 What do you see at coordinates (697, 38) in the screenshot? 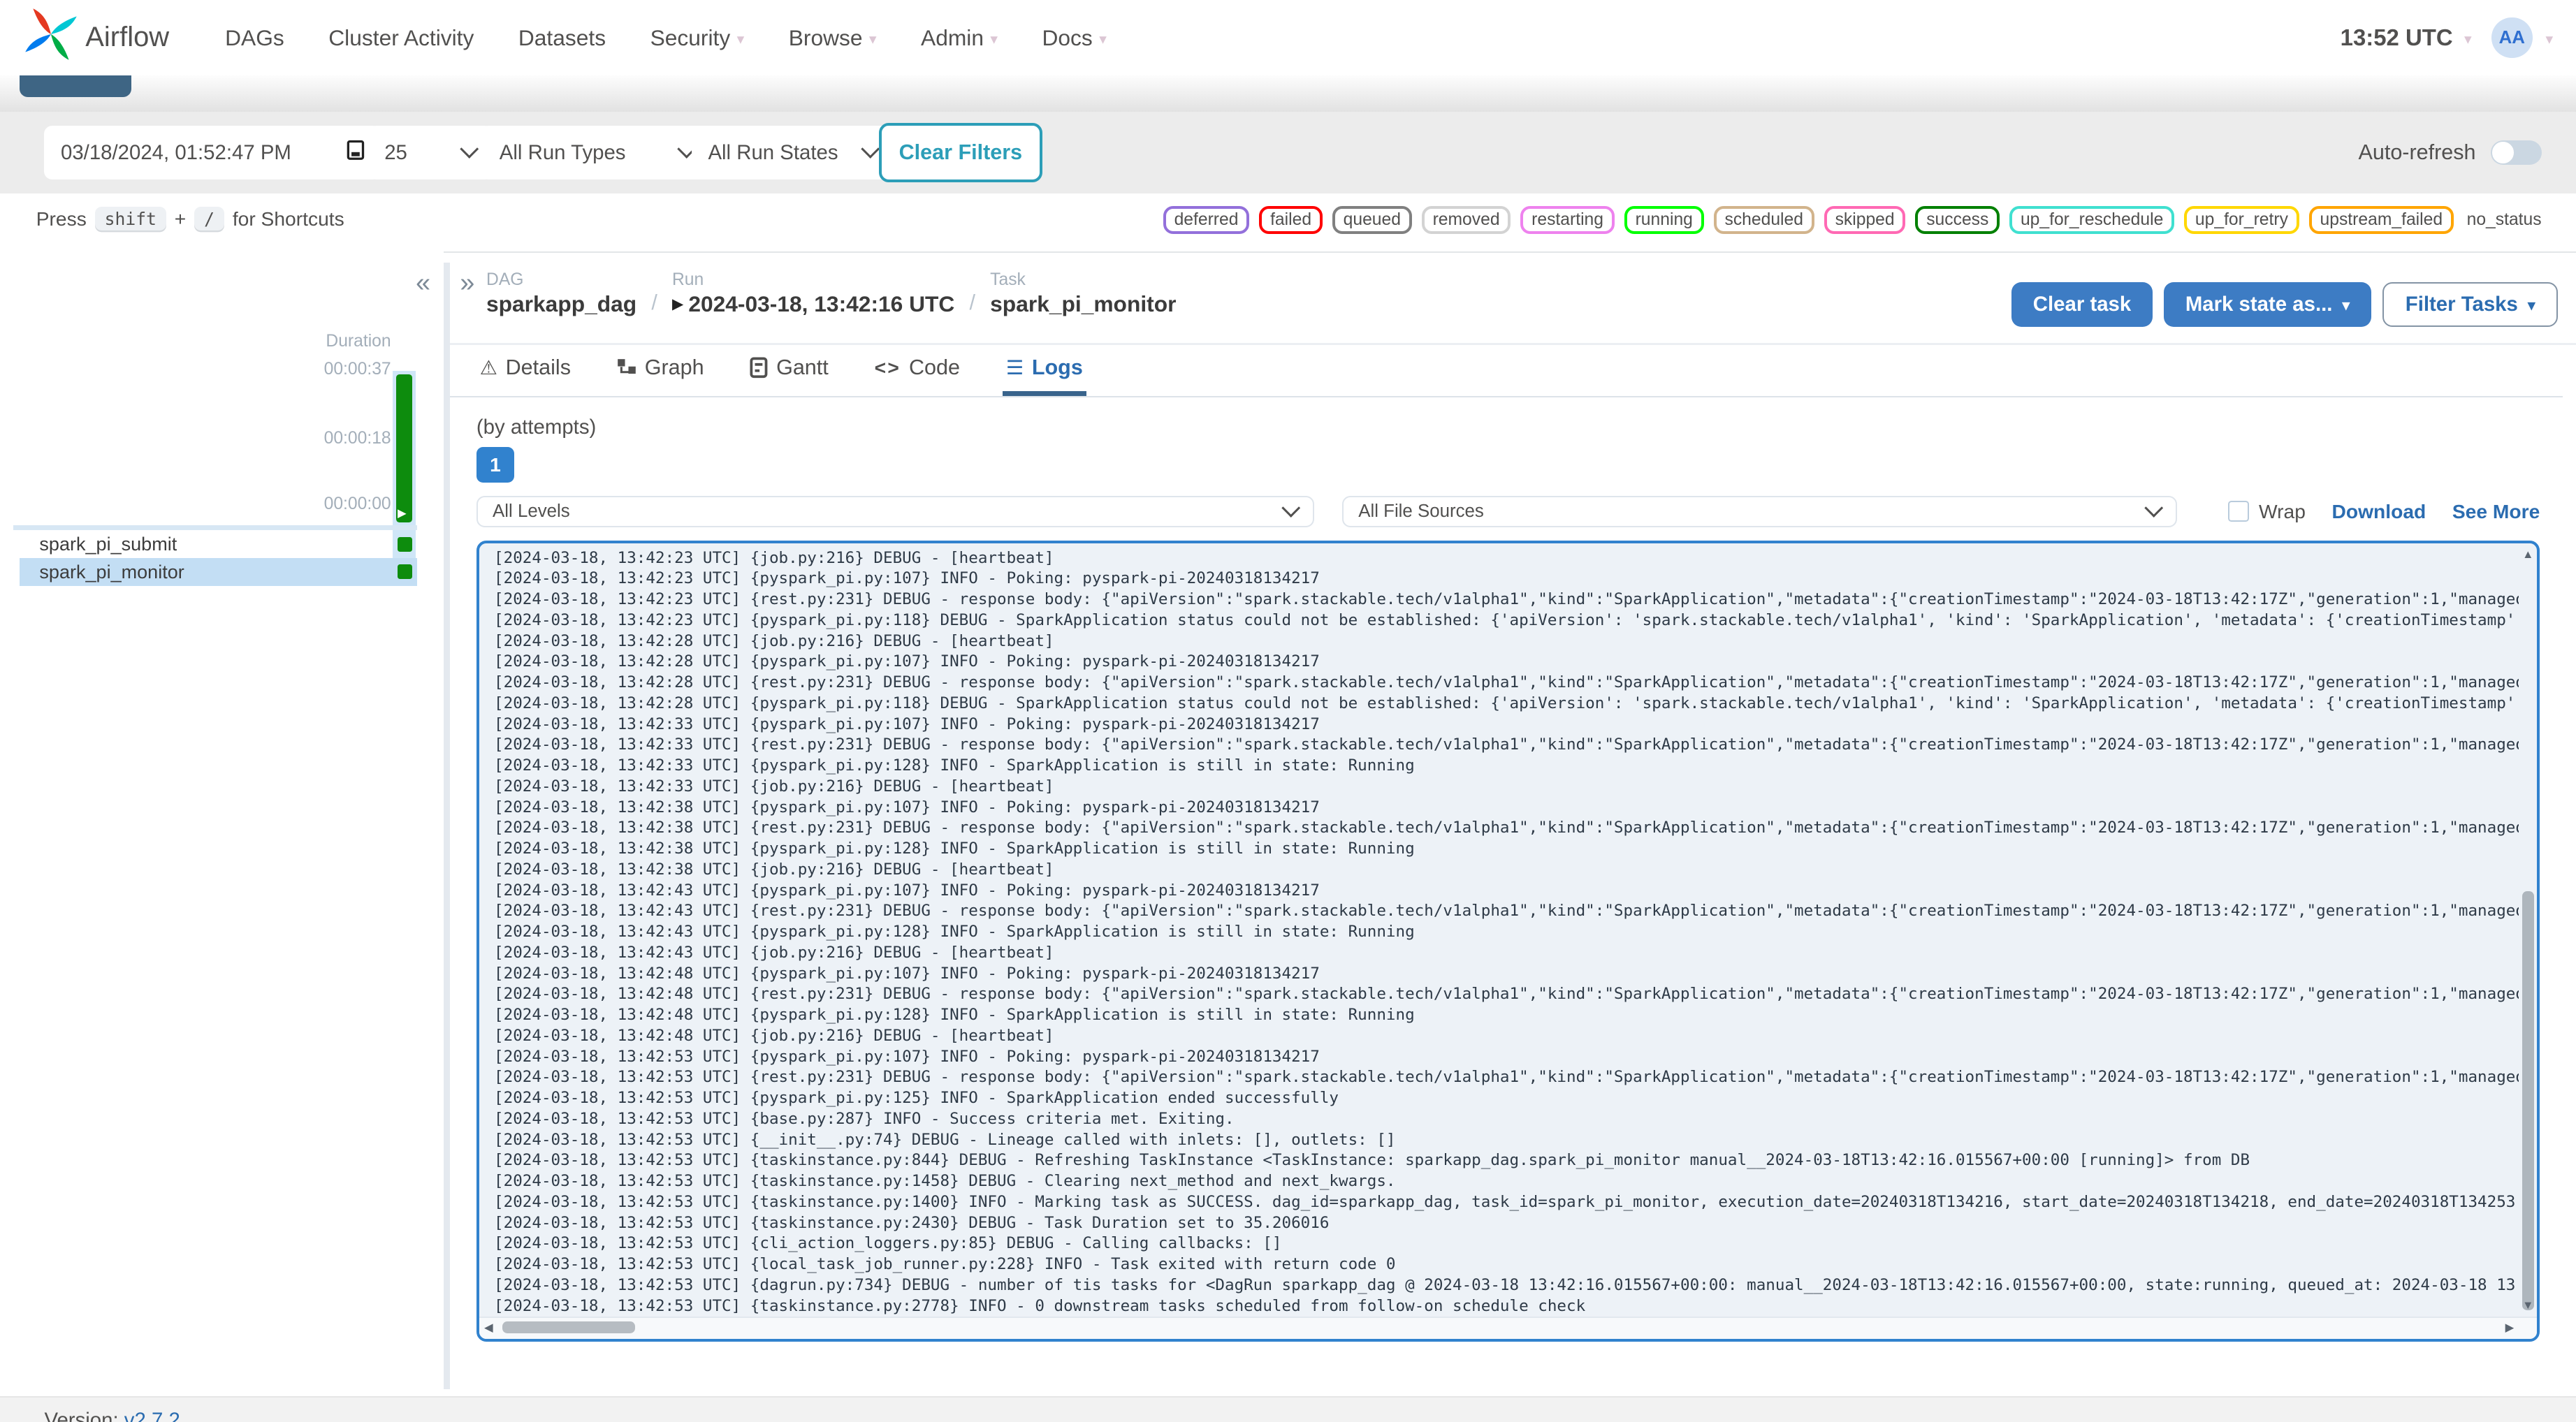
I see `nav-item-security: Security ▾` at bounding box center [697, 38].